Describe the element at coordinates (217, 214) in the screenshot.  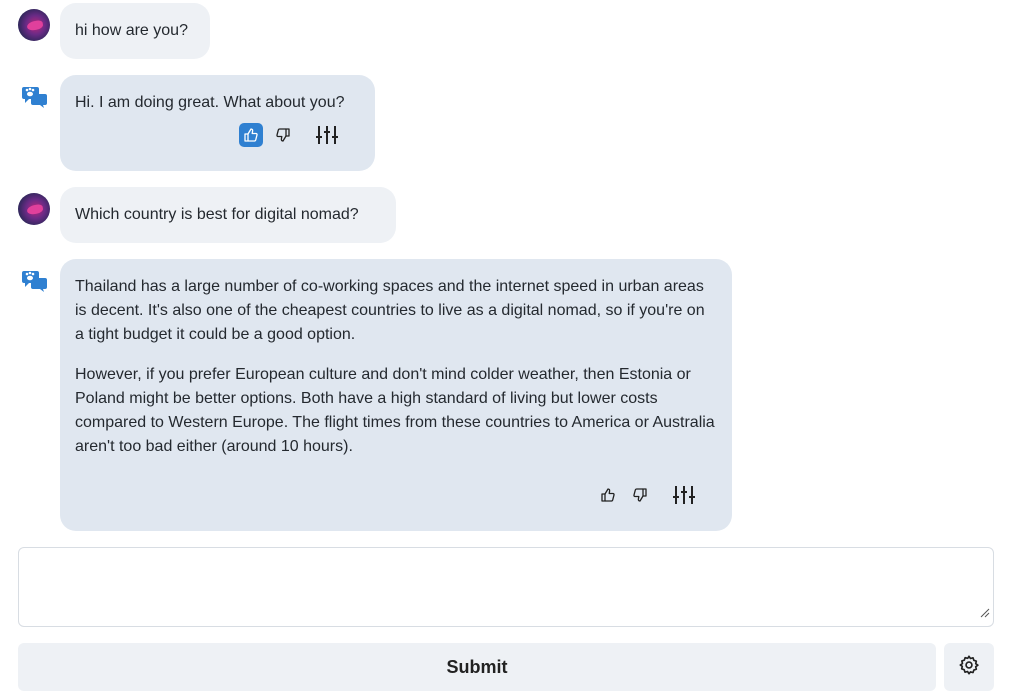
I see `message-text: Which country is best for digital nomad?` at that location.